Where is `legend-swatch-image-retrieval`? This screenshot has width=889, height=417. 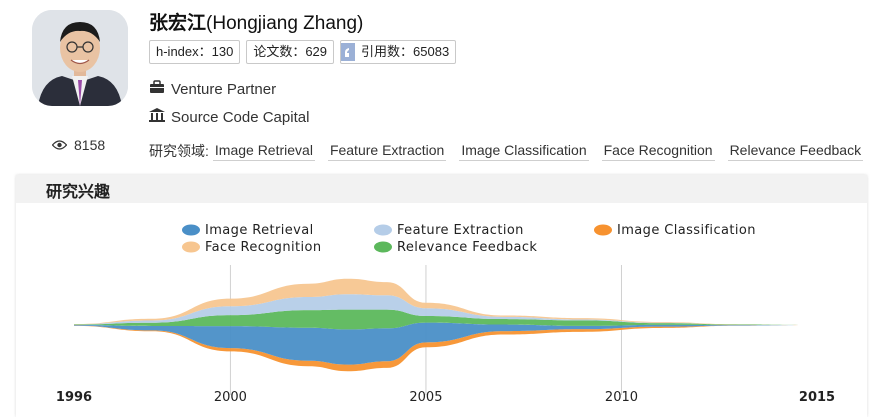 legend-swatch-image-retrieval is located at coordinates (191, 230).